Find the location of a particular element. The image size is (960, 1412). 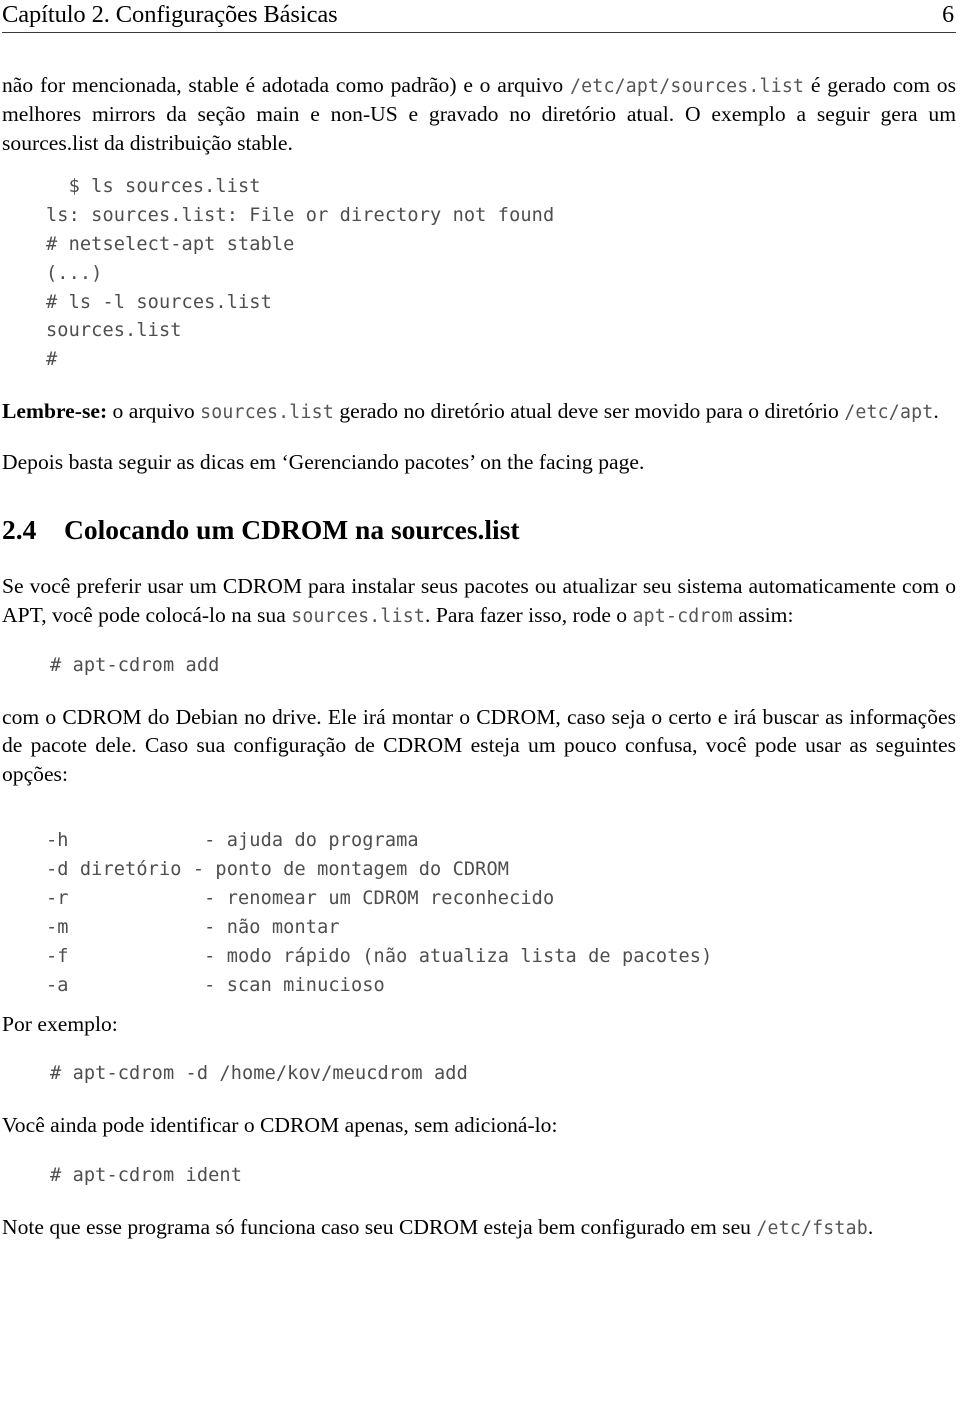

cdrom-inline-code-apt-cdrom: apt-cdrom is located at coordinates (682, 616).